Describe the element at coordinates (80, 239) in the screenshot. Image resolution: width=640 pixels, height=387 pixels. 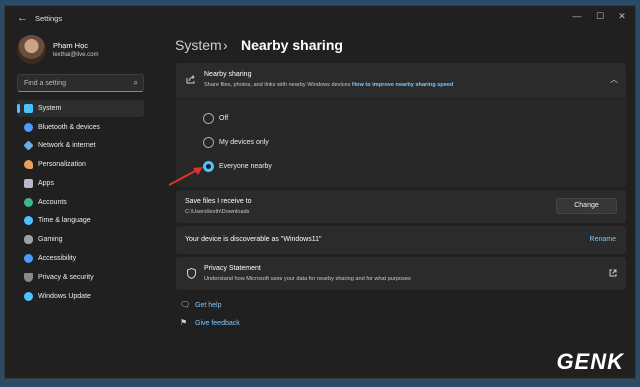
I see `sidebar-item-gaming: Gaming` at that location.